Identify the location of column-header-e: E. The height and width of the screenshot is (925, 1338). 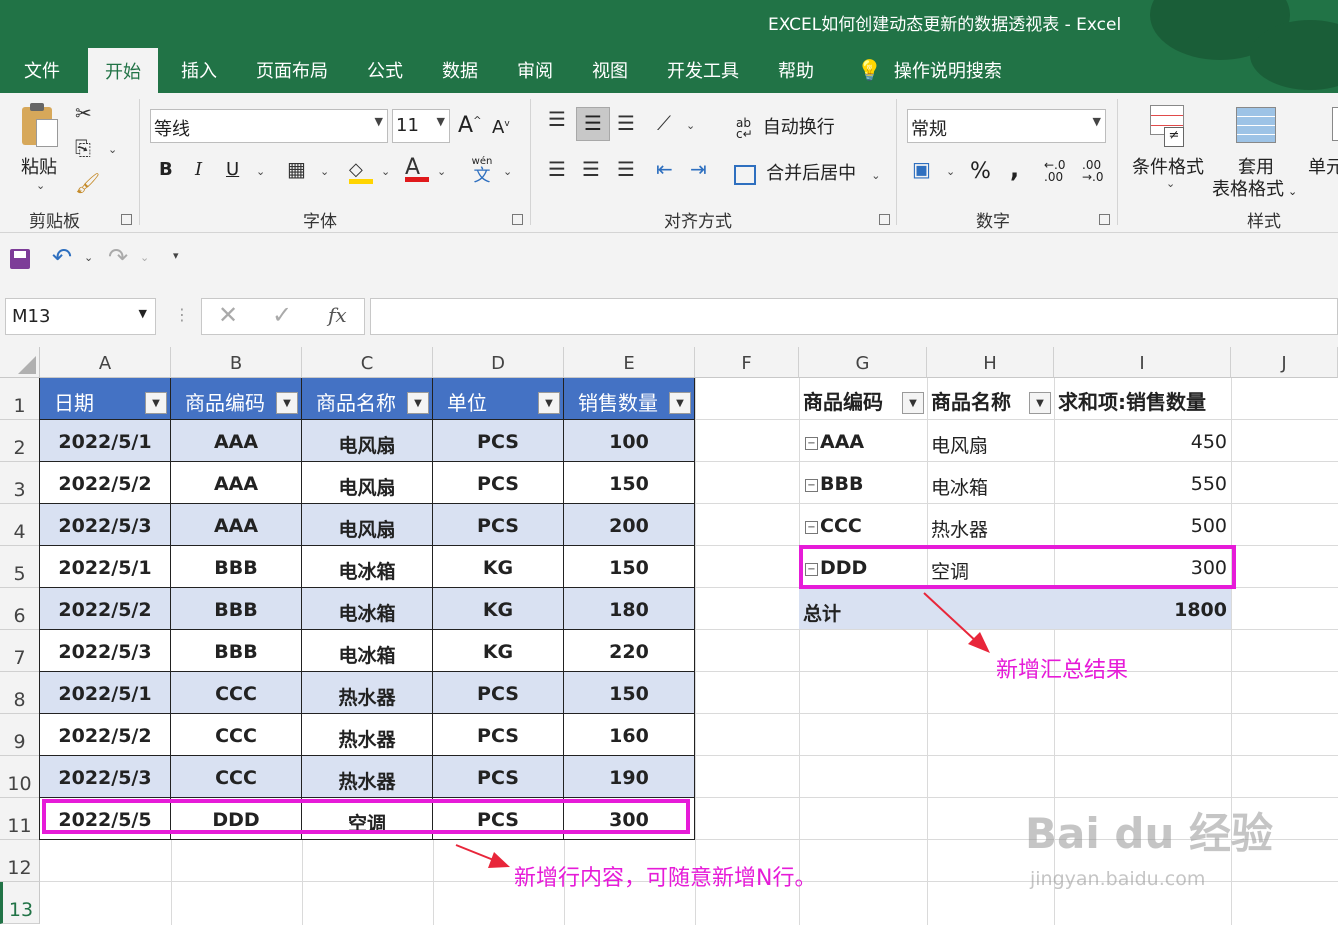
(629, 362).